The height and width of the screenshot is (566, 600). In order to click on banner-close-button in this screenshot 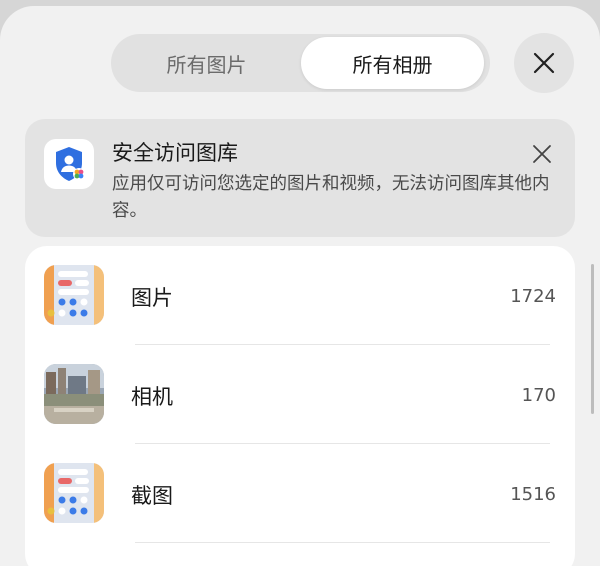, I will do `click(542, 154)`.